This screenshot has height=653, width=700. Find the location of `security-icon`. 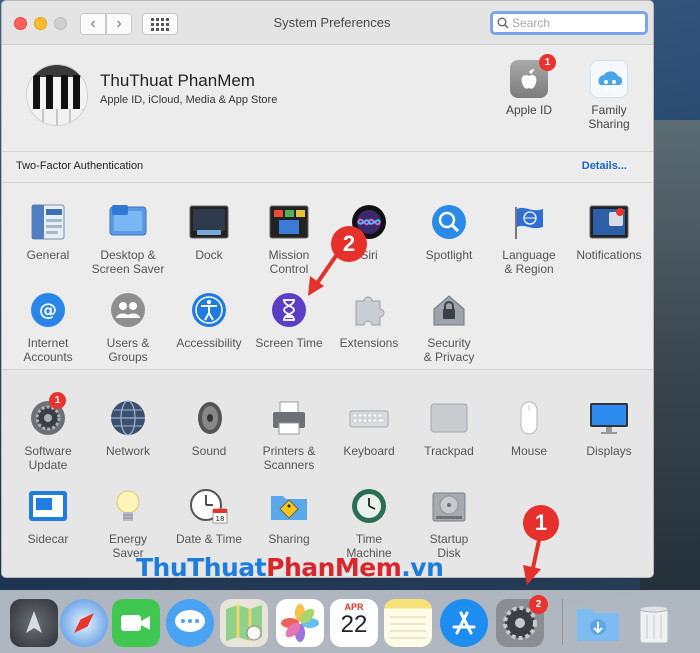

security-icon is located at coordinates (449, 310).